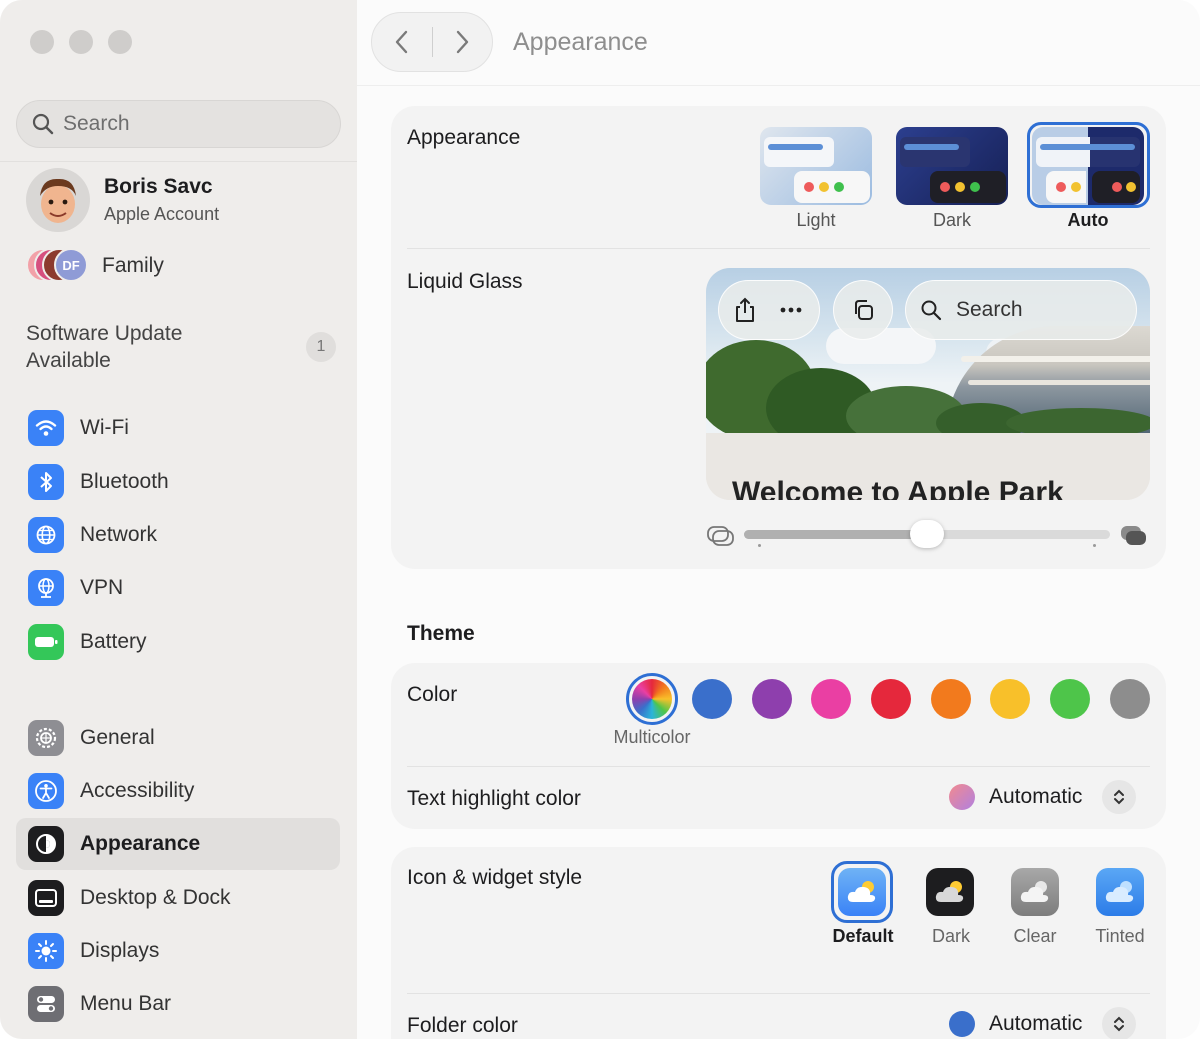  What do you see at coordinates (178, 951) in the screenshot?
I see `sidebar-item-displays: Displays` at bounding box center [178, 951].